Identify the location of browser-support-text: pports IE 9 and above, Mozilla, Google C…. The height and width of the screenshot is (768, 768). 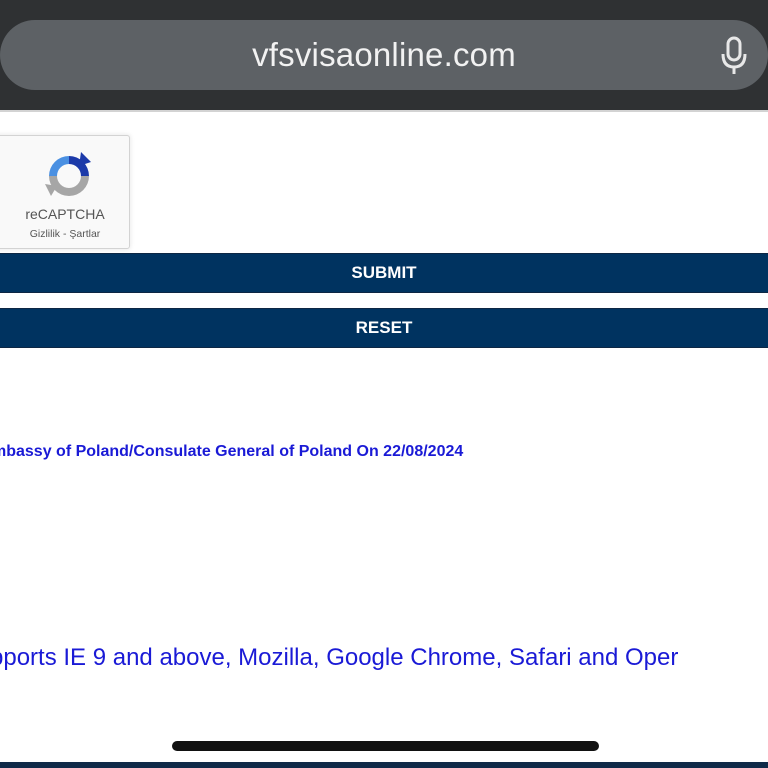
(339, 657).